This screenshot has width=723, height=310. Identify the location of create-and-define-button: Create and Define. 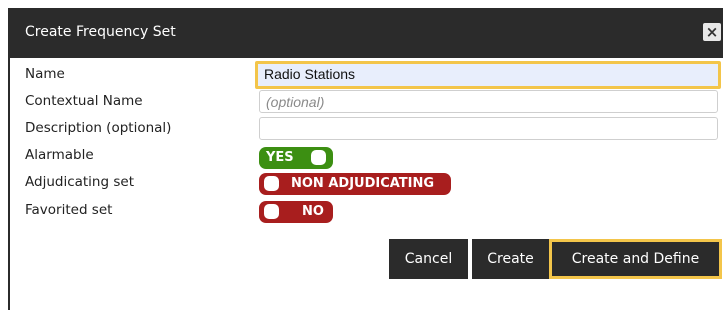
(635, 259).